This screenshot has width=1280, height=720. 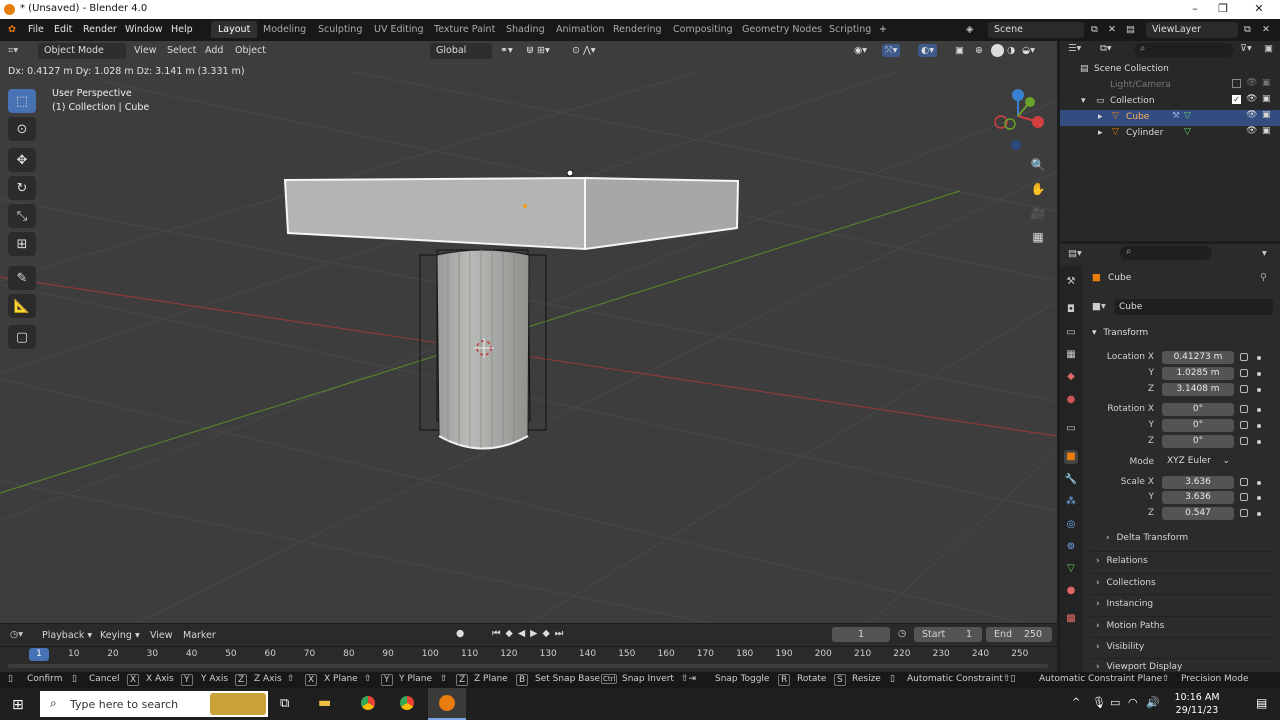 What do you see at coordinates (161, 635) in the screenshot?
I see `timeline-menu-view: View` at bounding box center [161, 635].